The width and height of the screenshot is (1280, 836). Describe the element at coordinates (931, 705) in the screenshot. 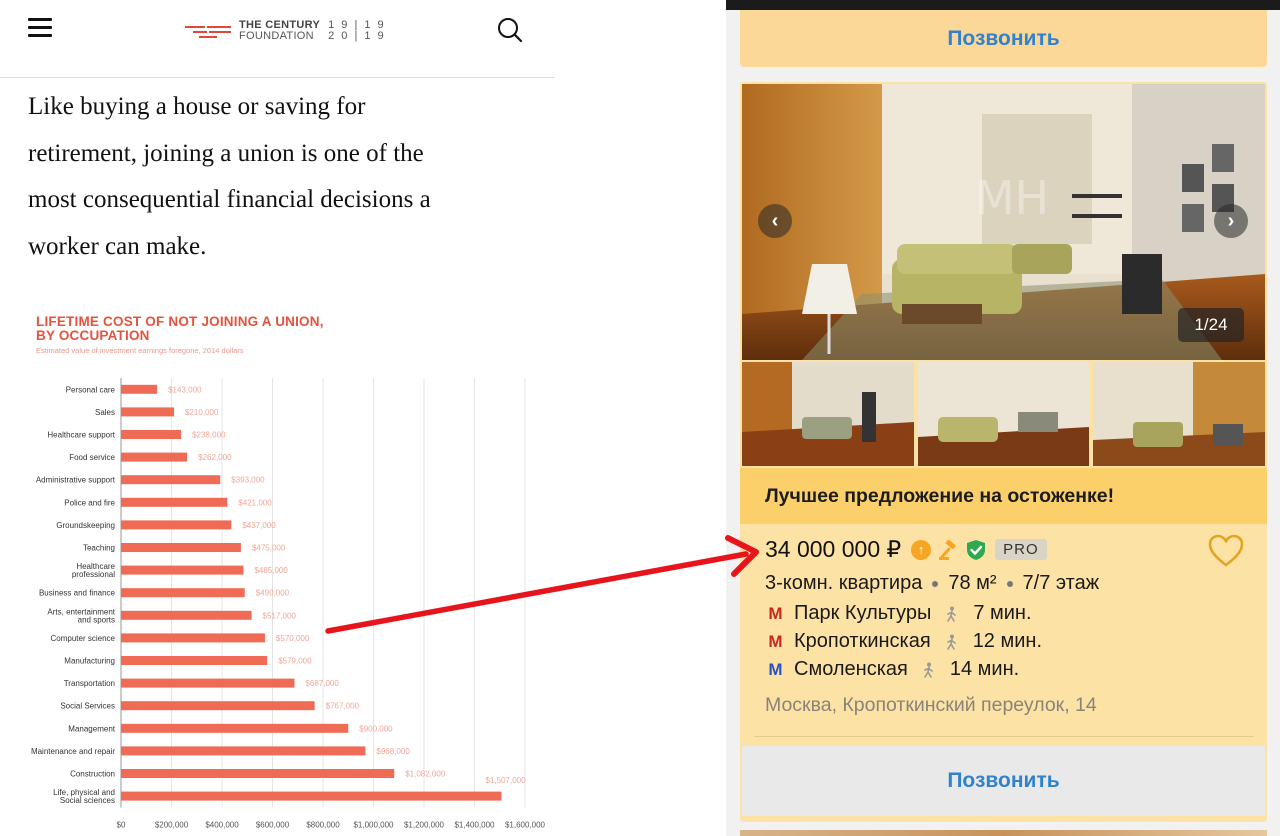

I see `address: Москва, Кропоткинский переулок, 14` at that location.